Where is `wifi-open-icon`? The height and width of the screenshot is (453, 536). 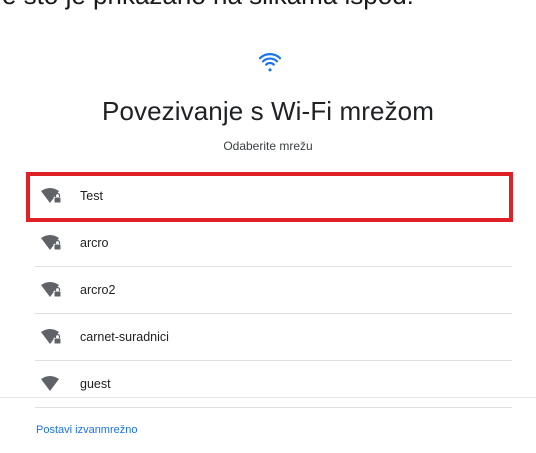
wifi-open-icon is located at coordinates (52, 384).